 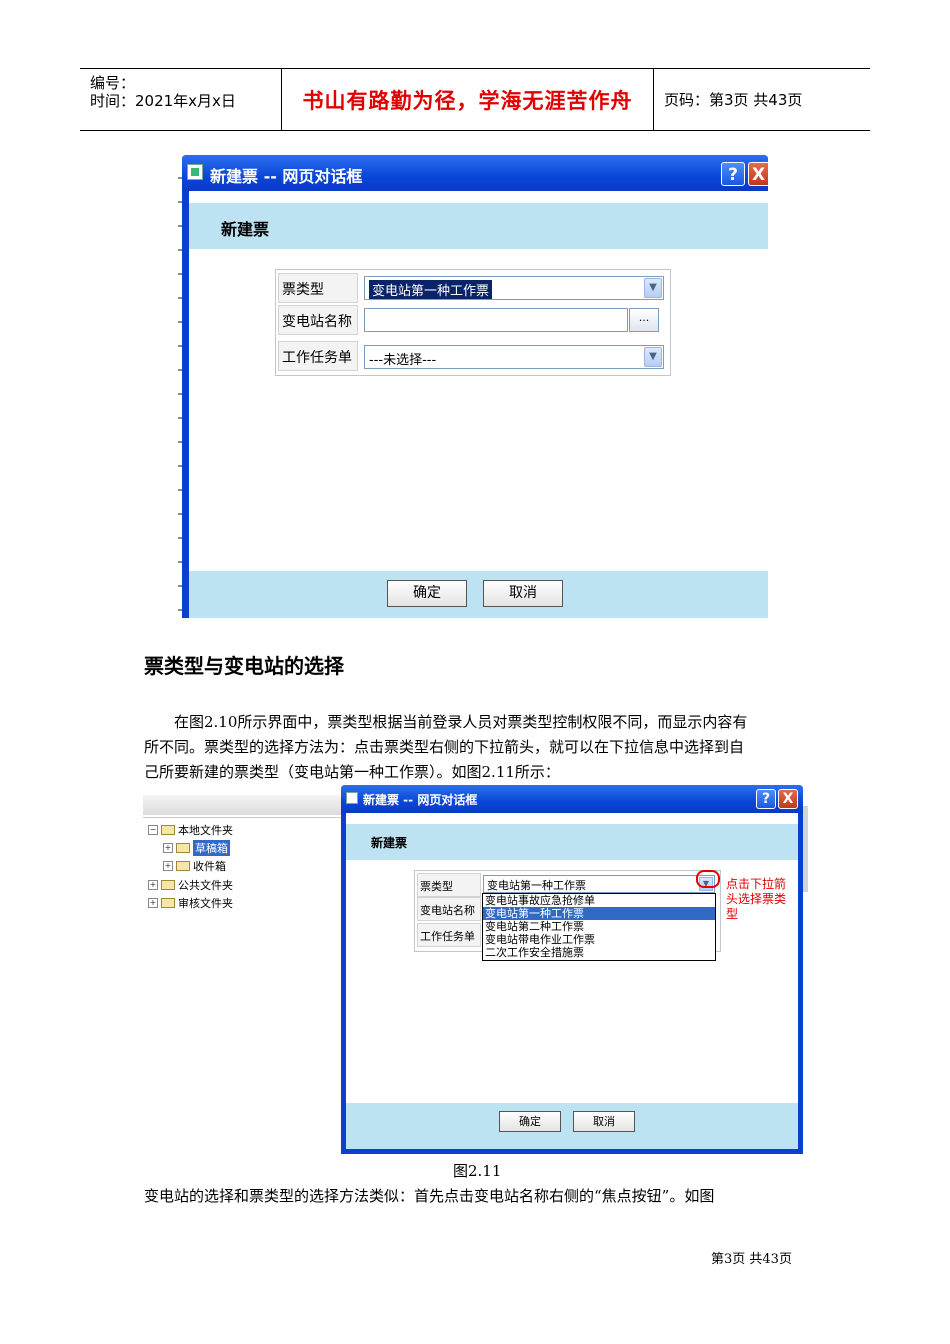 I want to click on paragraph-line: 在图2.10所示界面中，票类型根据当前登录人员对票类型控制权限不同，而显示内容有, so click(x=461, y=722).